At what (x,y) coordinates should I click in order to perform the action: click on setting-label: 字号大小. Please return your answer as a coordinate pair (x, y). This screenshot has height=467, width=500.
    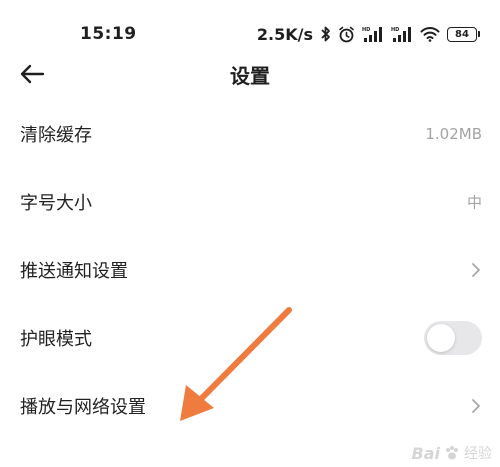
    Looking at the image, I should click on (56, 203).